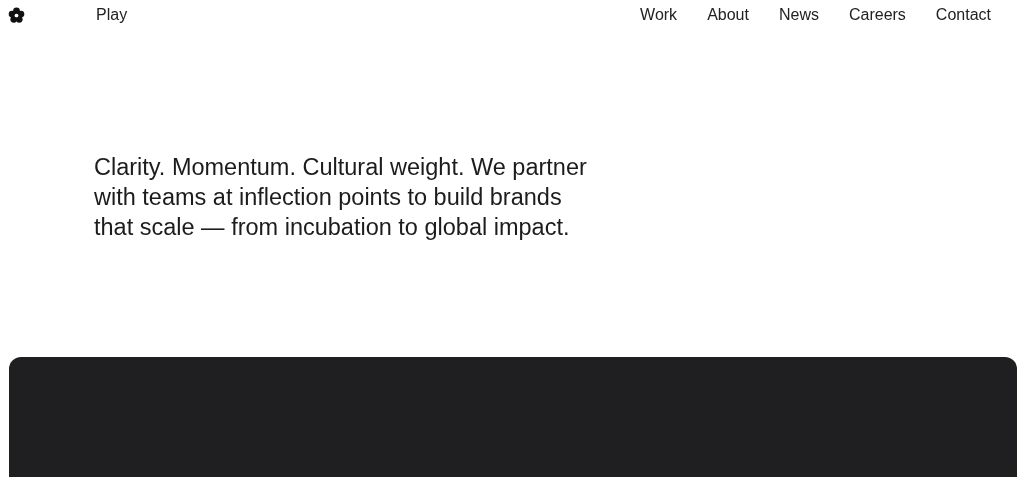 The width and height of the screenshot is (1024, 481). Describe the element at coordinates (877, 15) in the screenshot. I see `nav-link: Careers` at that location.